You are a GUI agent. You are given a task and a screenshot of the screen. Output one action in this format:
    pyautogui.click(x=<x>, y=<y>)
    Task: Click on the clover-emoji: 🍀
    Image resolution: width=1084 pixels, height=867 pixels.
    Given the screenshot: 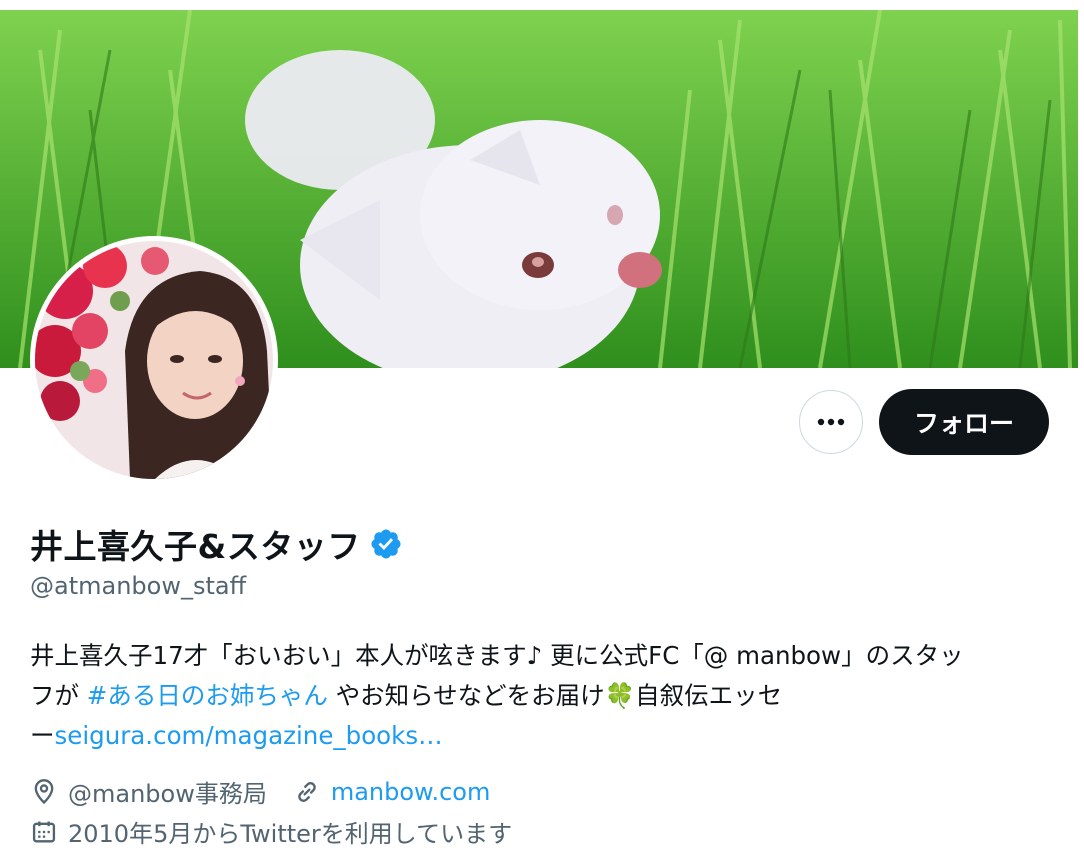 What is the action you would take?
    pyautogui.click(x=620, y=695)
    